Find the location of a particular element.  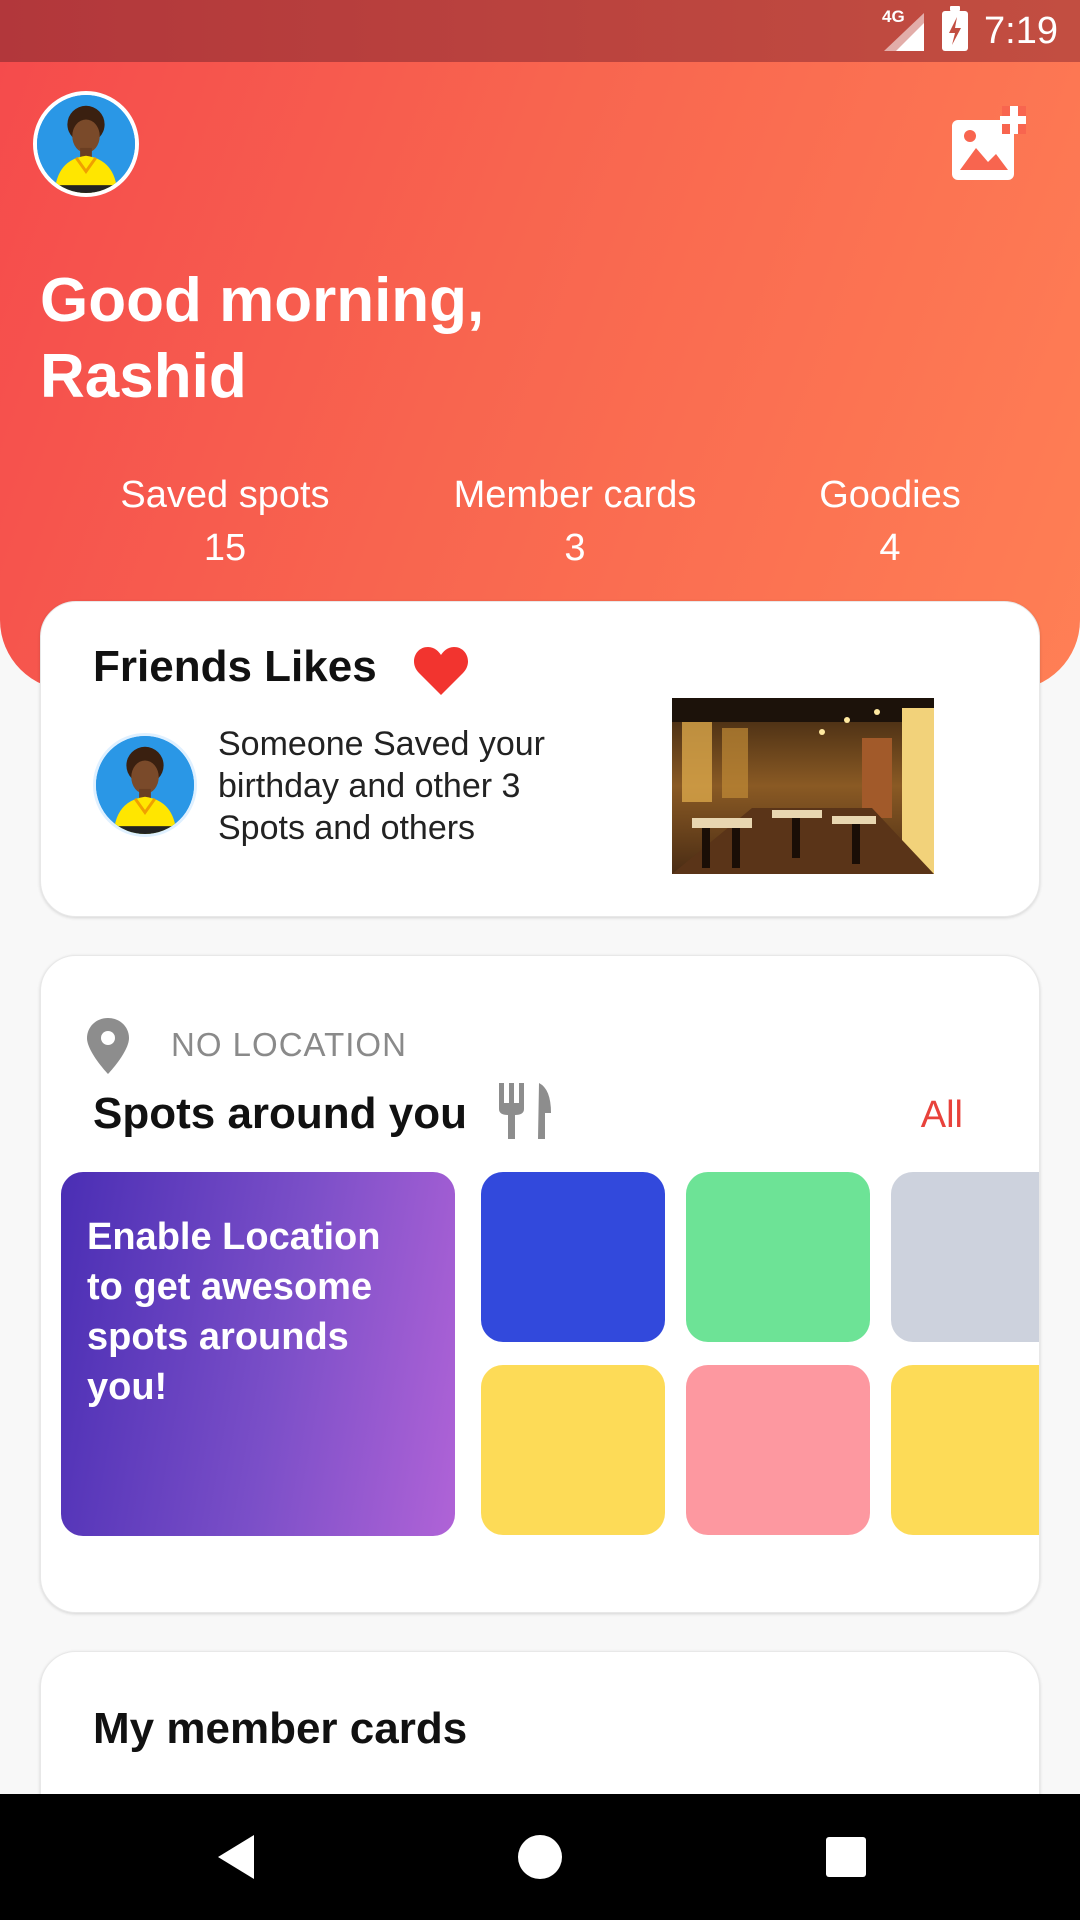

navigation-bar is located at coordinates (540, 1857).